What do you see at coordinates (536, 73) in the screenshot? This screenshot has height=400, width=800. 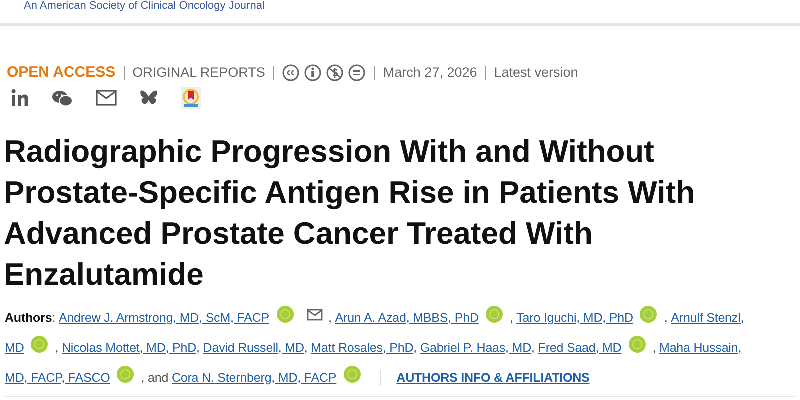 I see `version-label: Latest version` at bounding box center [536, 73].